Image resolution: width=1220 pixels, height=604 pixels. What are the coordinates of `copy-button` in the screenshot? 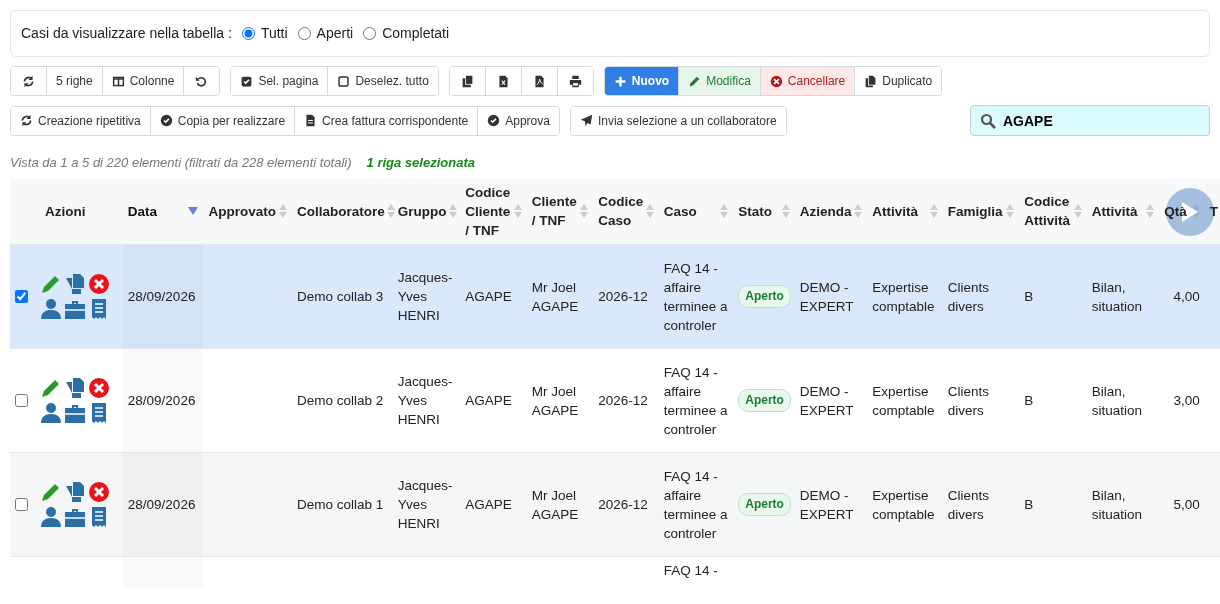 It's located at (467, 81).